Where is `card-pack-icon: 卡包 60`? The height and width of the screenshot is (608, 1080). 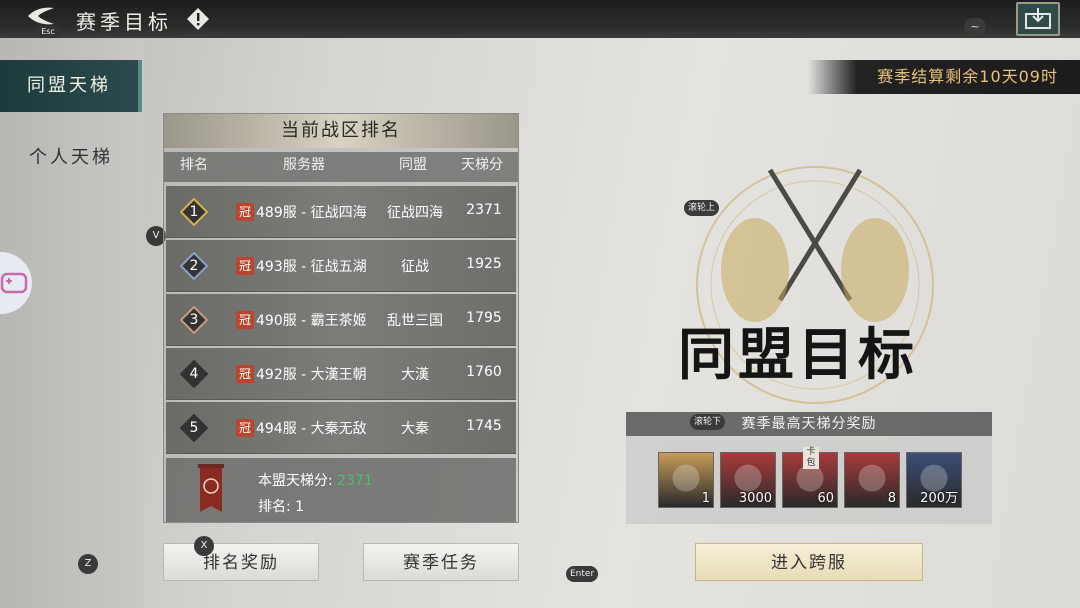
card-pack-icon: 卡包 60 is located at coordinates (810, 477).